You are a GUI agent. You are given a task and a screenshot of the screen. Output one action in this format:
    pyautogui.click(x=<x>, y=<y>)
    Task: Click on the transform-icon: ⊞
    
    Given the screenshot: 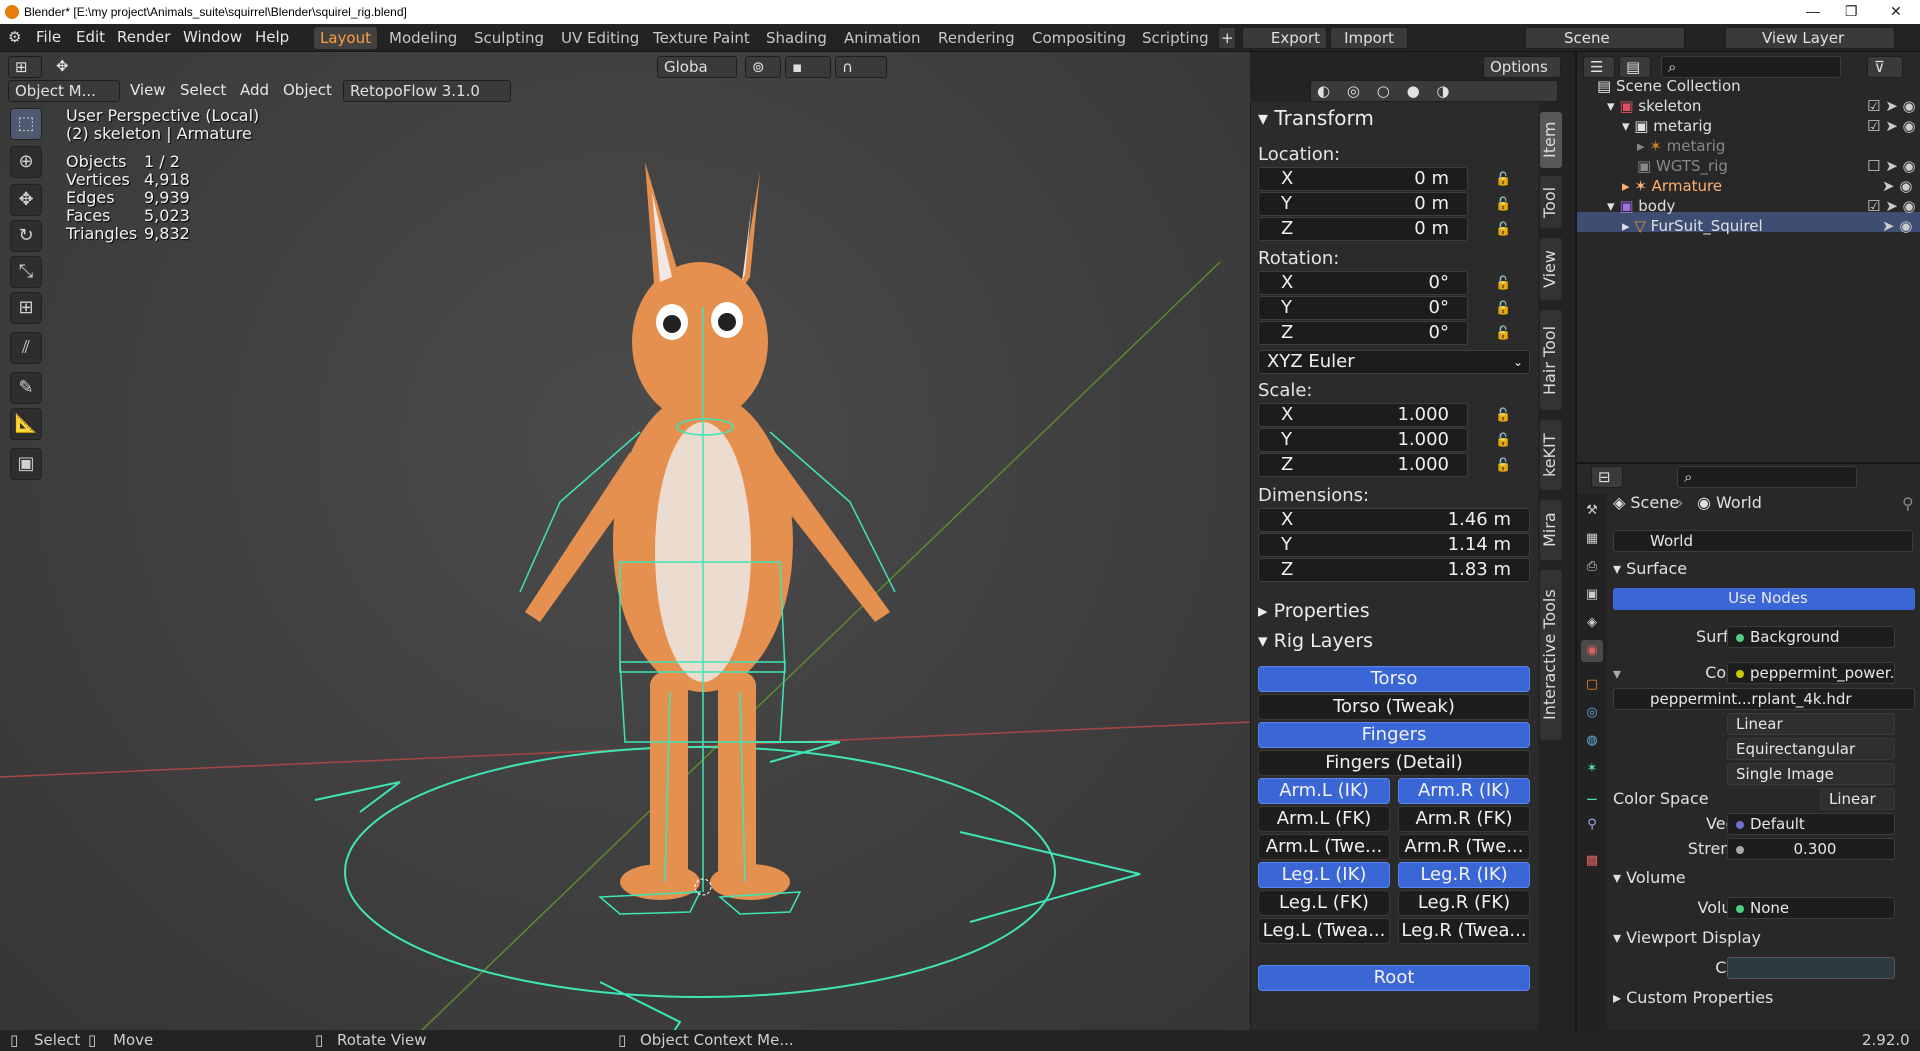 What is the action you would take?
    pyautogui.click(x=26, y=308)
    